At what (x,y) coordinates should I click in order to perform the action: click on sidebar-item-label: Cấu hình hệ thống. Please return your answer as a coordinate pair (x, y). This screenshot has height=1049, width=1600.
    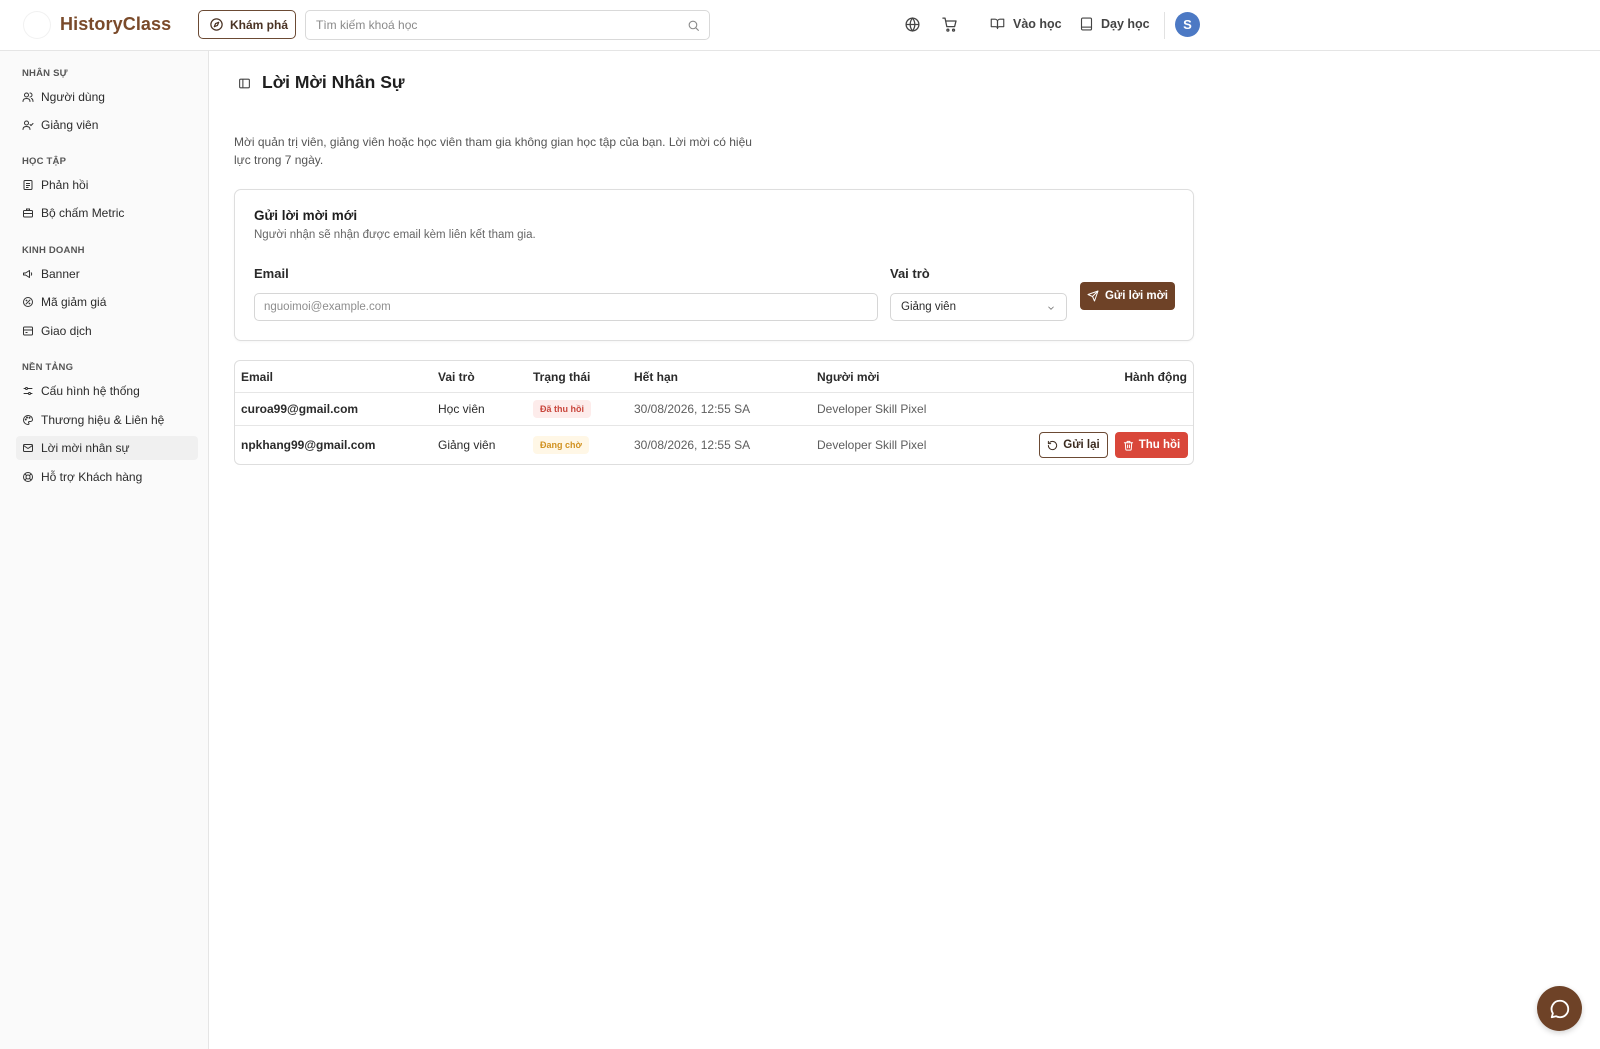
    Looking at the image, I should click on (90, 391).